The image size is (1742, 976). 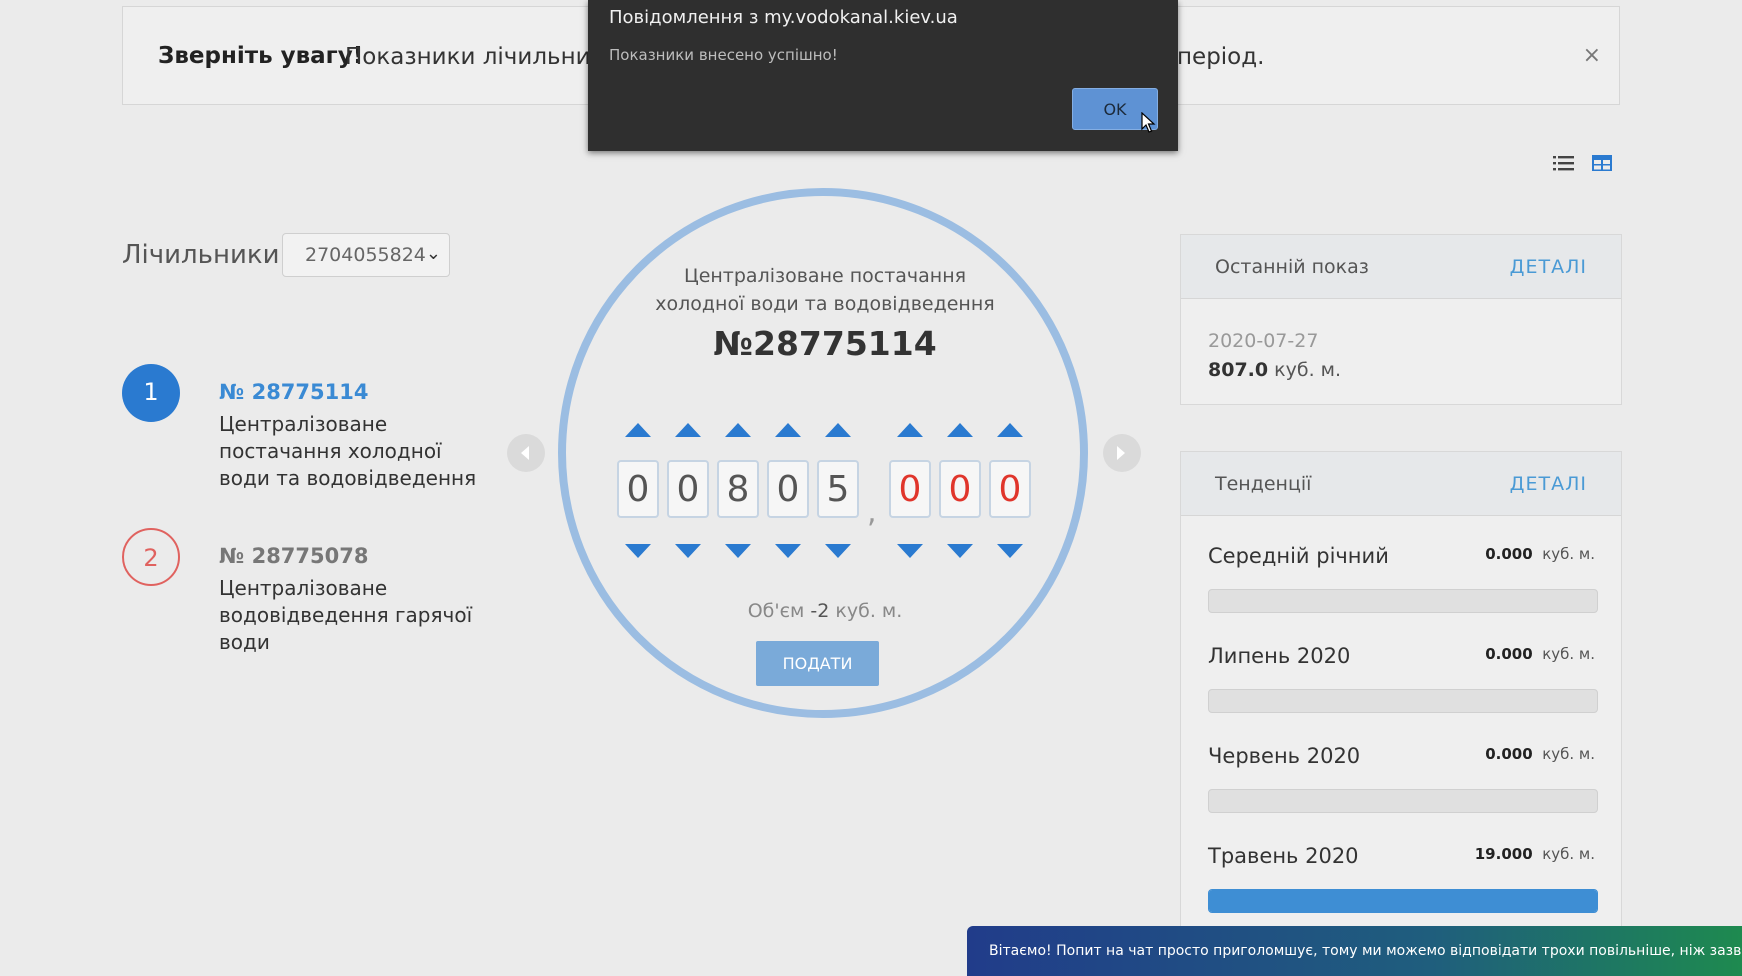 I want to click on account-select: 2704055824 ⌄, so click(x=366, y=255).